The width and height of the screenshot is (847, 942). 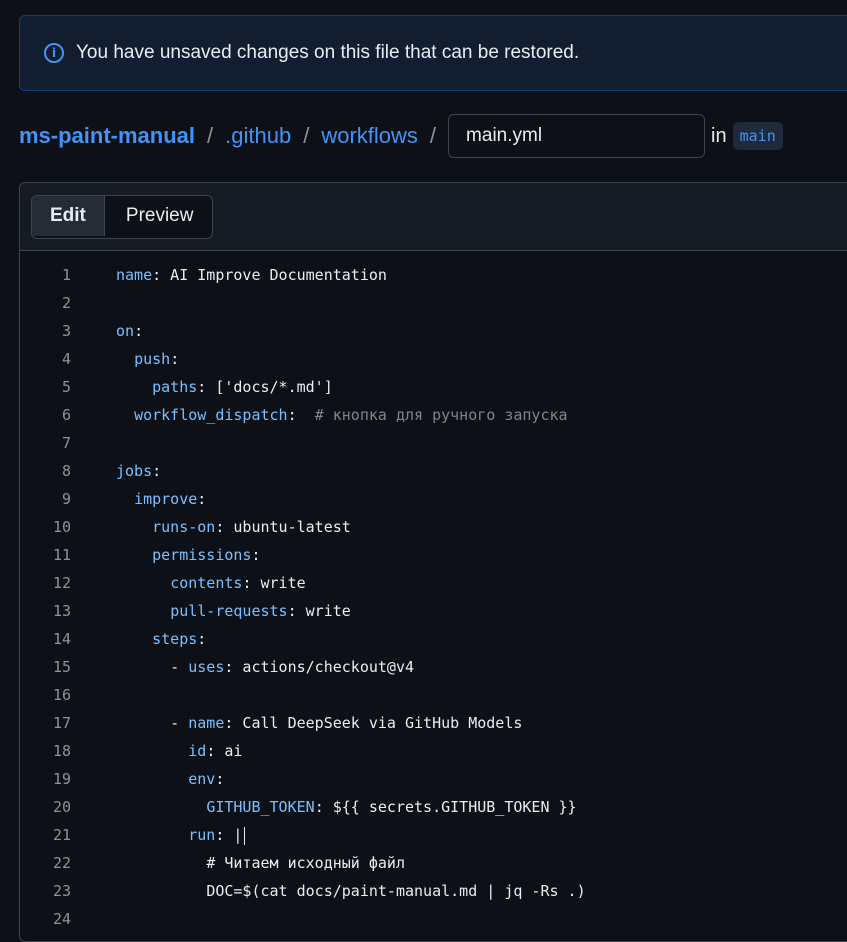 What do you see at coordinates (303, 359) in the screenshot?
I see `code-line: 4 push:` at bounding box center [303, 359].